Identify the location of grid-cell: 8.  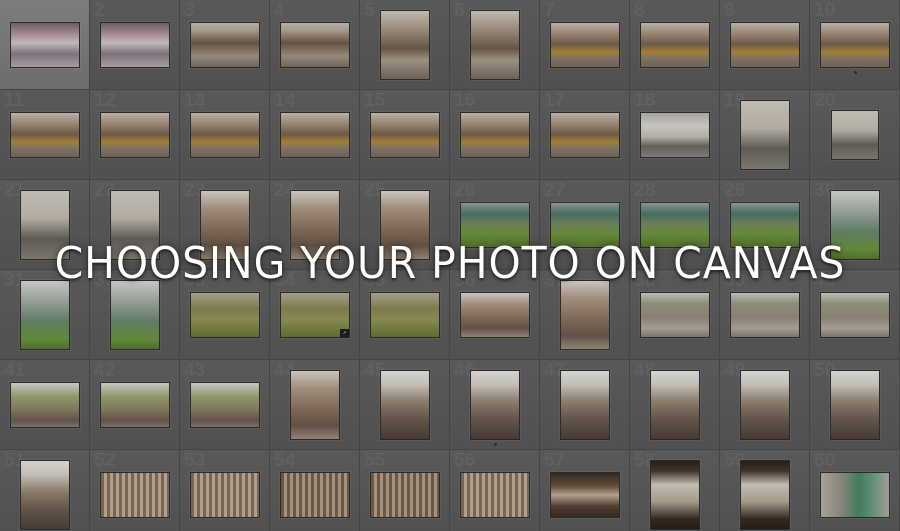
(675, 45).